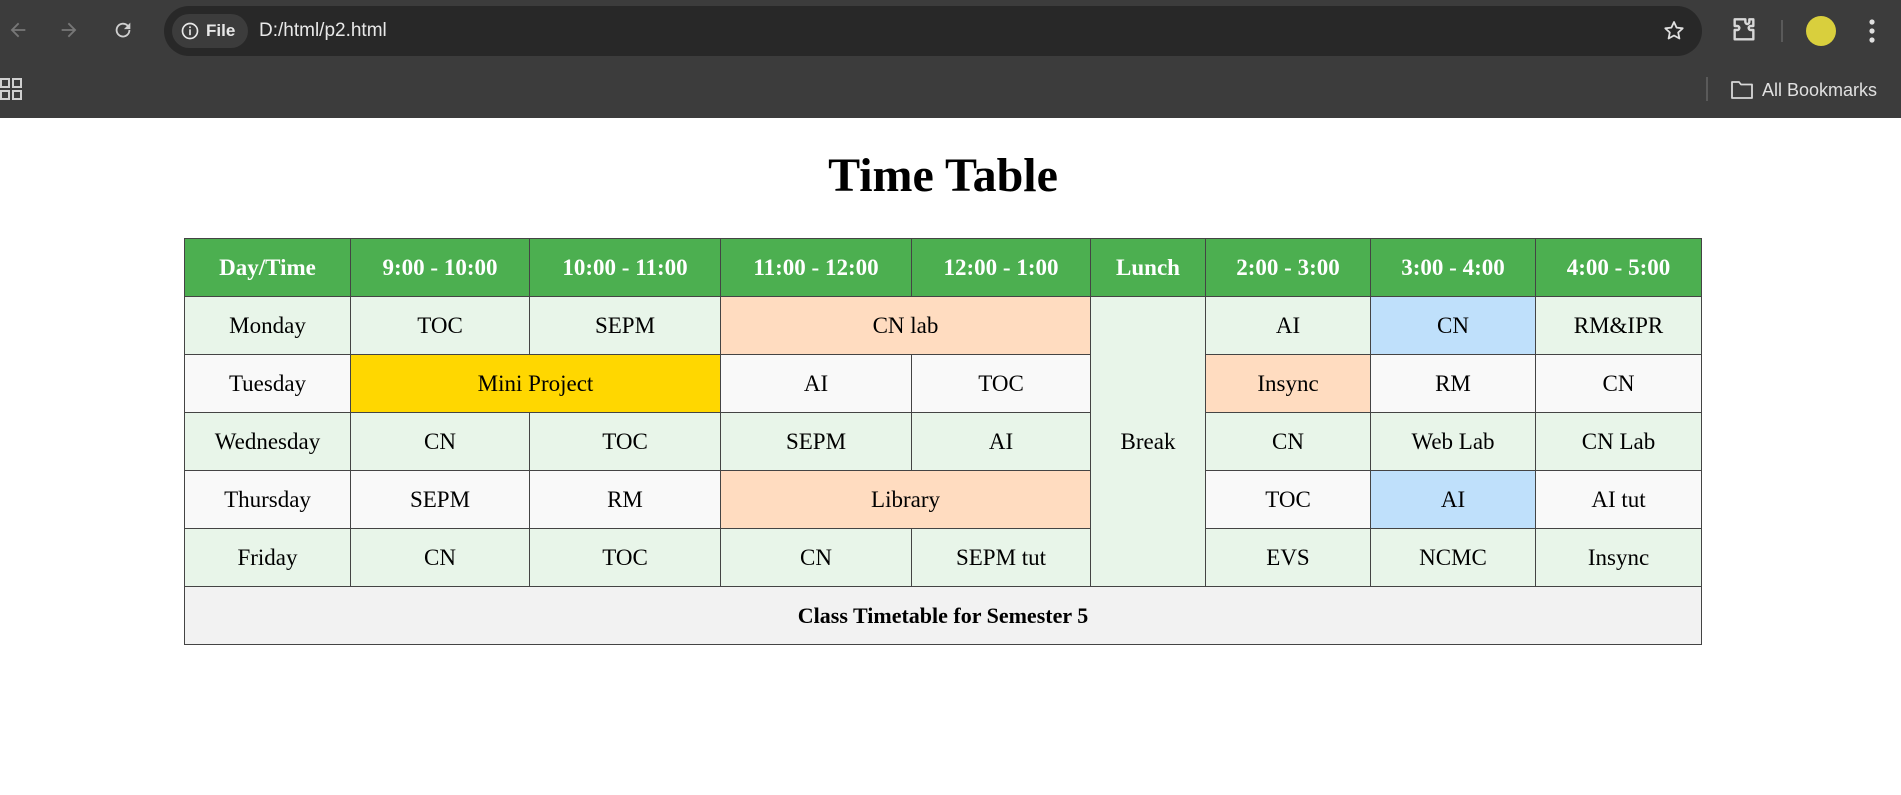  Describe the element at coordinates (267, 267) in the screenshot. I see `header-day-time: Day/Time` at that location.